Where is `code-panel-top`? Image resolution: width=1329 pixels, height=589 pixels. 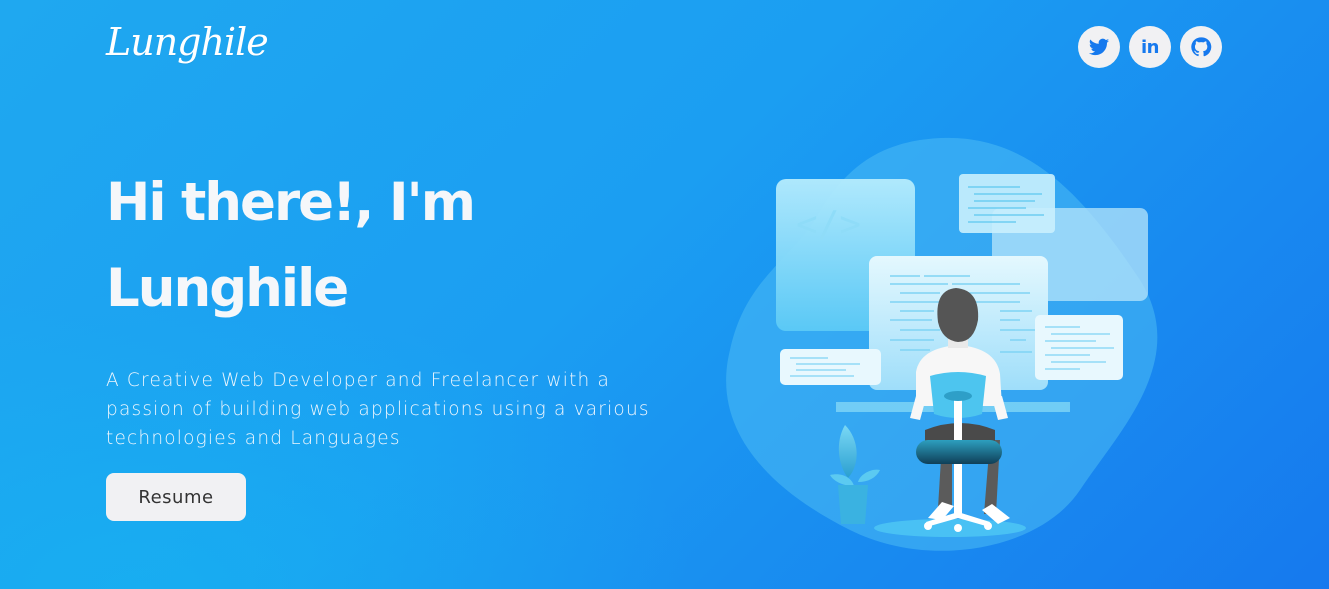
code-panel-top is located at coordinates (1007, 203).